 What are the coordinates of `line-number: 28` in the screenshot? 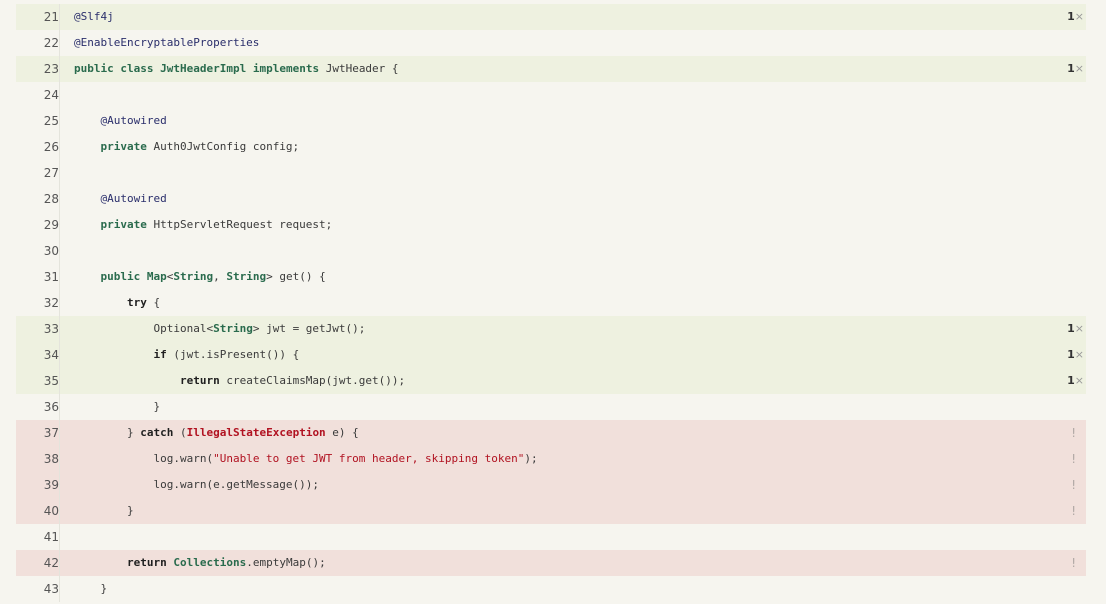 It's located at (38, 199).